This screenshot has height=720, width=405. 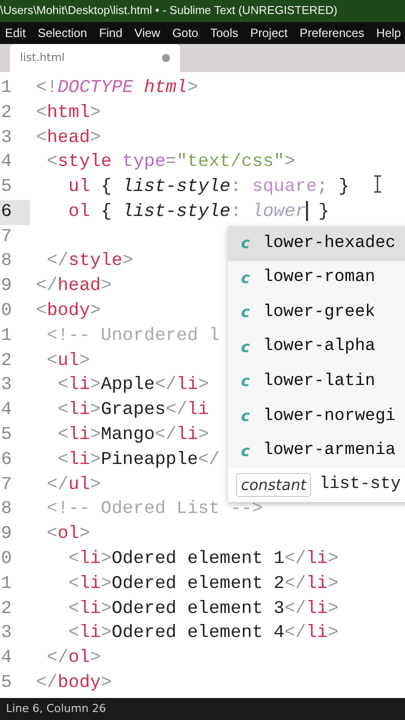 What do you see at coordinates (316, 312) in the screenshot?
I see `autocomplete-item: c lower-greek` at bounding box center [316, 312].